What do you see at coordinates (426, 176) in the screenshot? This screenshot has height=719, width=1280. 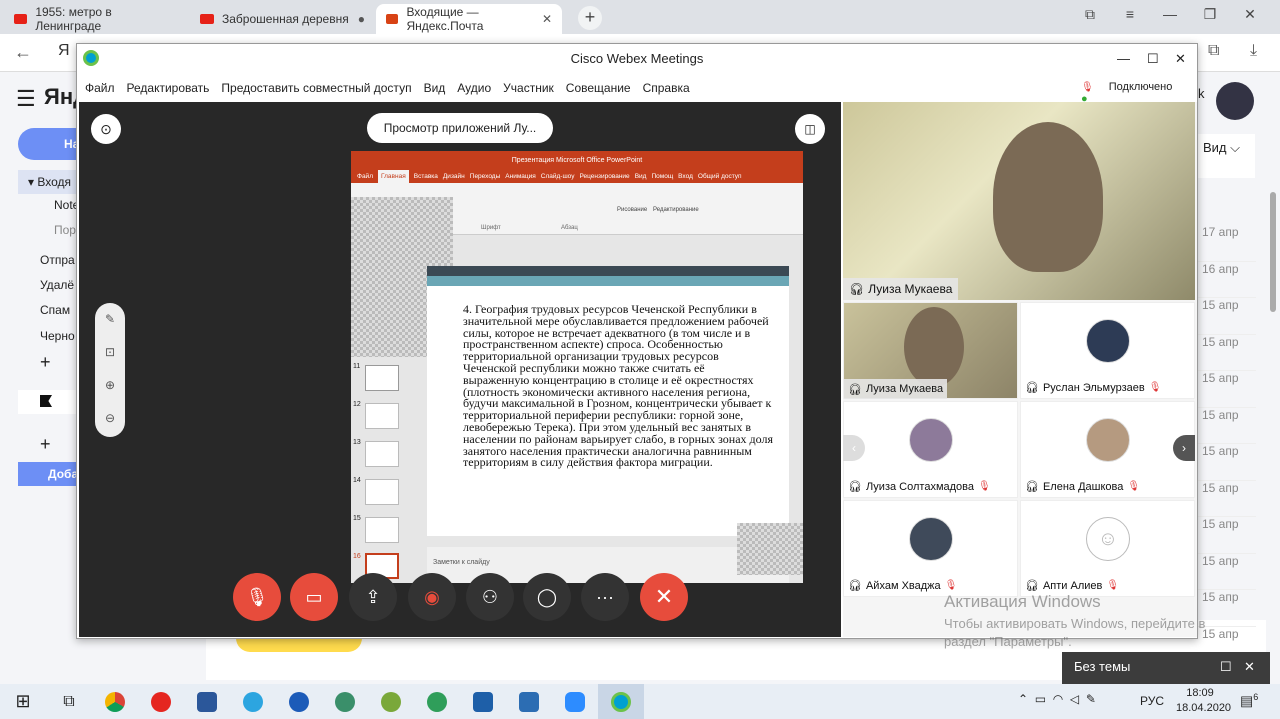 I see `ribbon-tab: Вставка` at bounding box center [426, 176].